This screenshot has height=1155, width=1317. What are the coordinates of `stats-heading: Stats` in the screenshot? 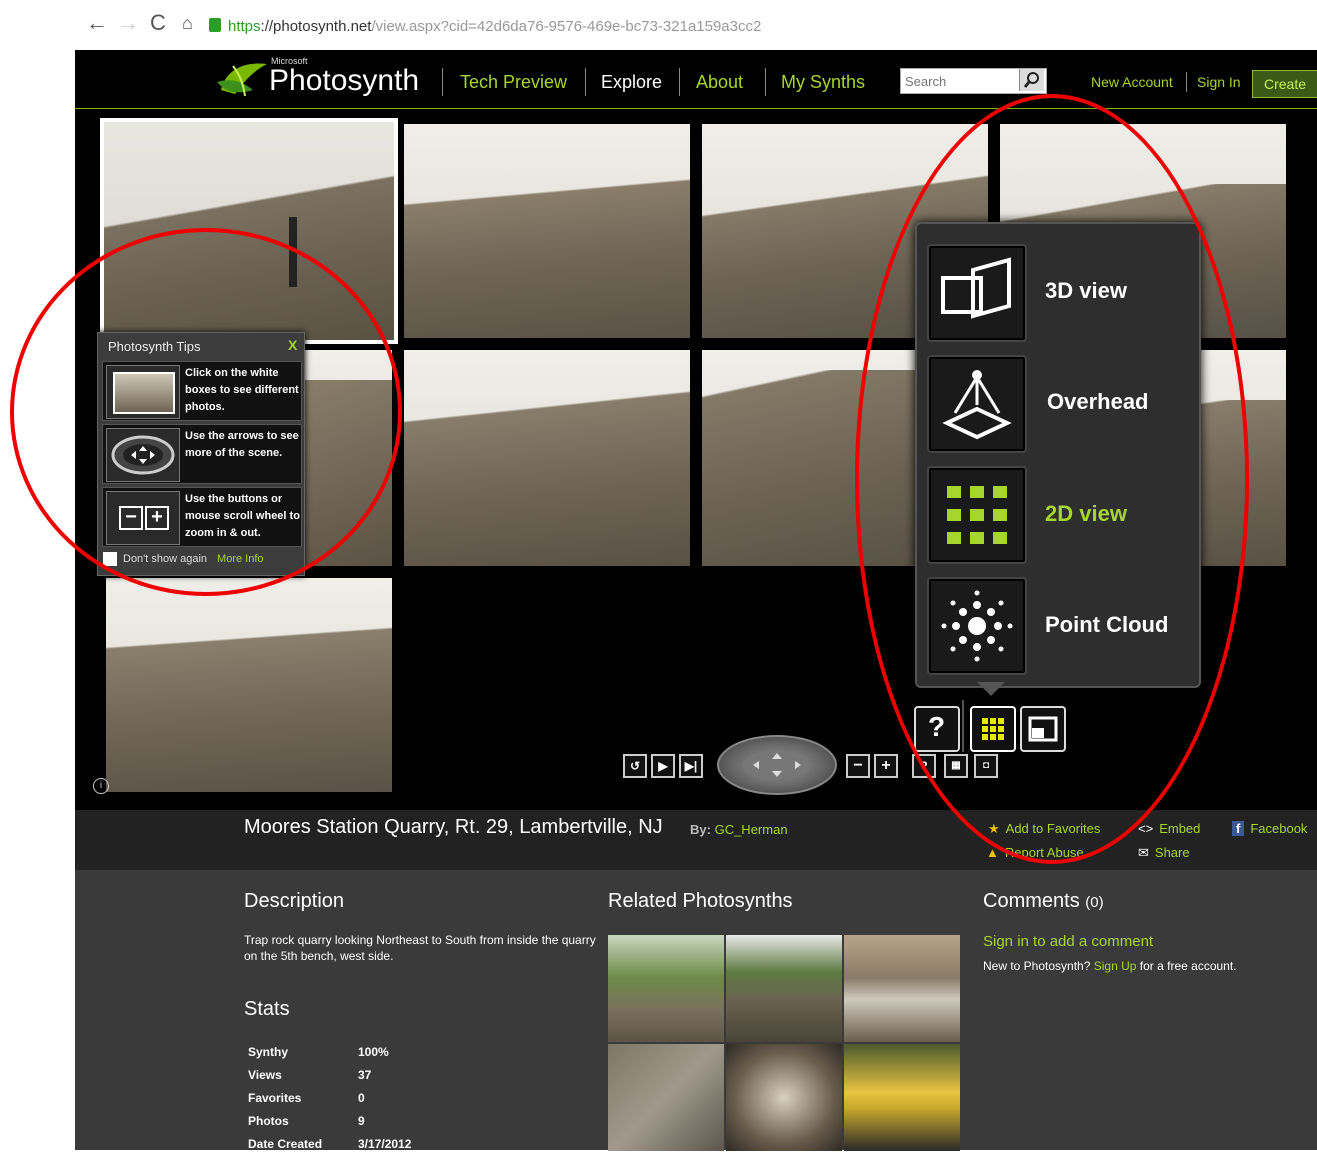 It's located at (267, 1009).